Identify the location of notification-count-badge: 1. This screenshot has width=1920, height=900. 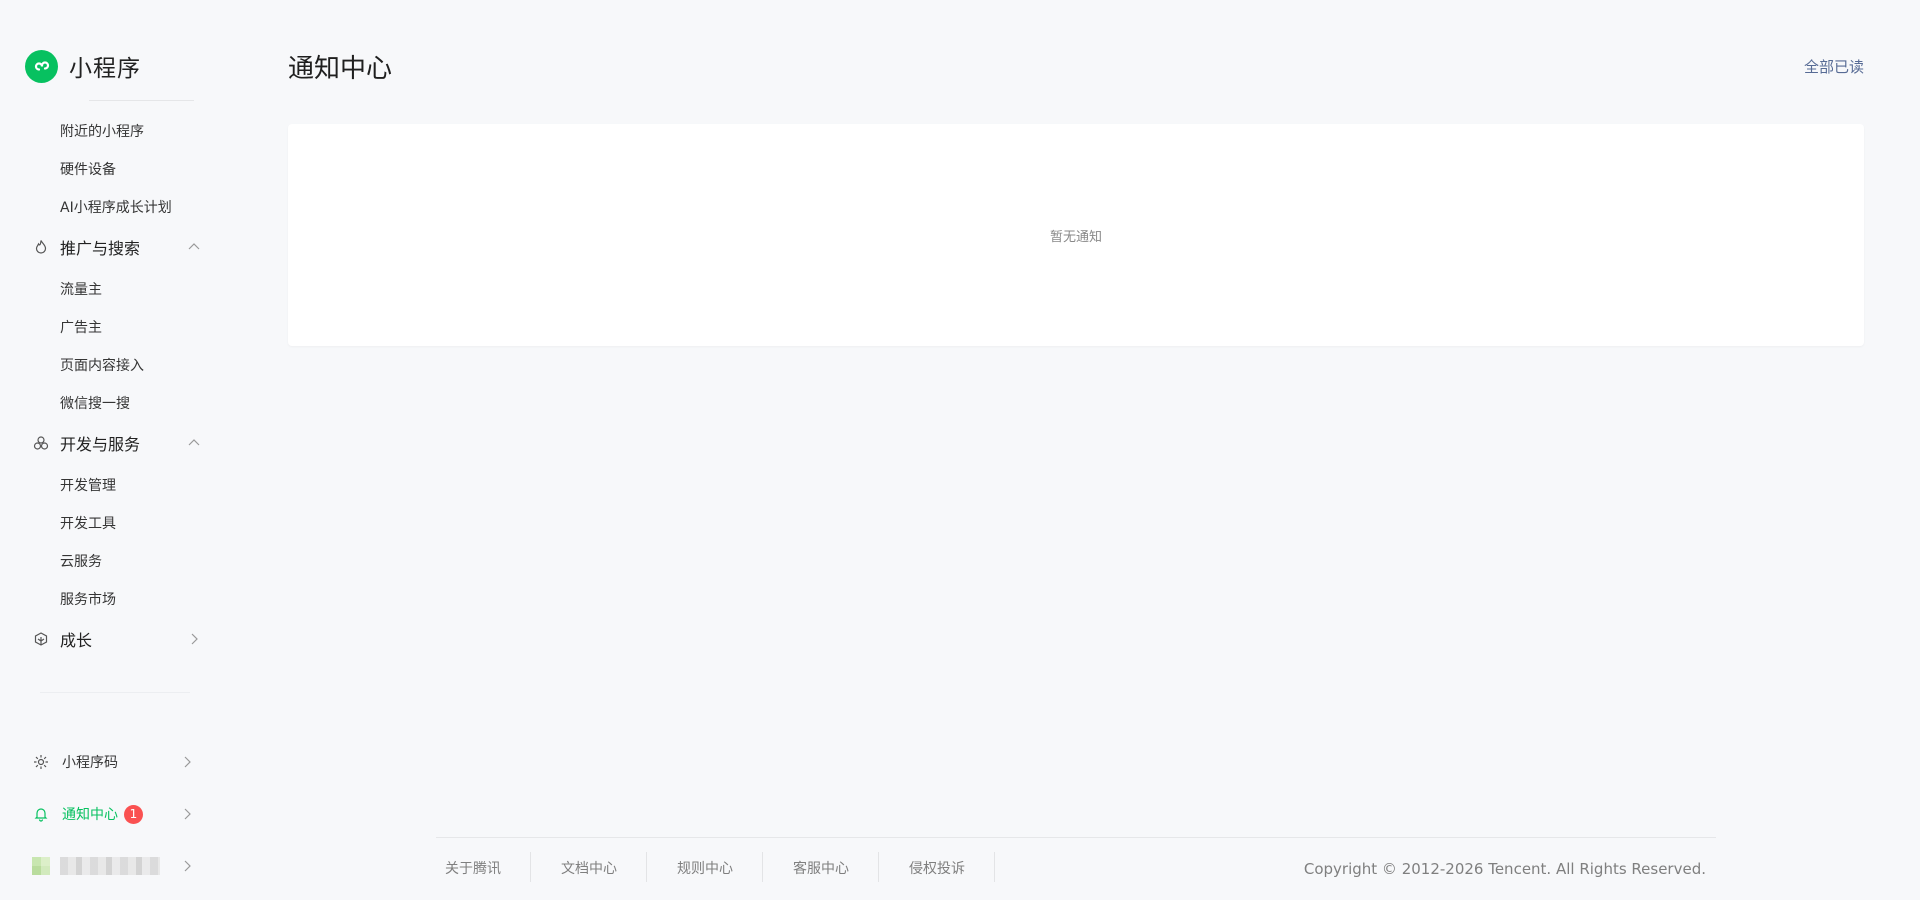
(133, 814).